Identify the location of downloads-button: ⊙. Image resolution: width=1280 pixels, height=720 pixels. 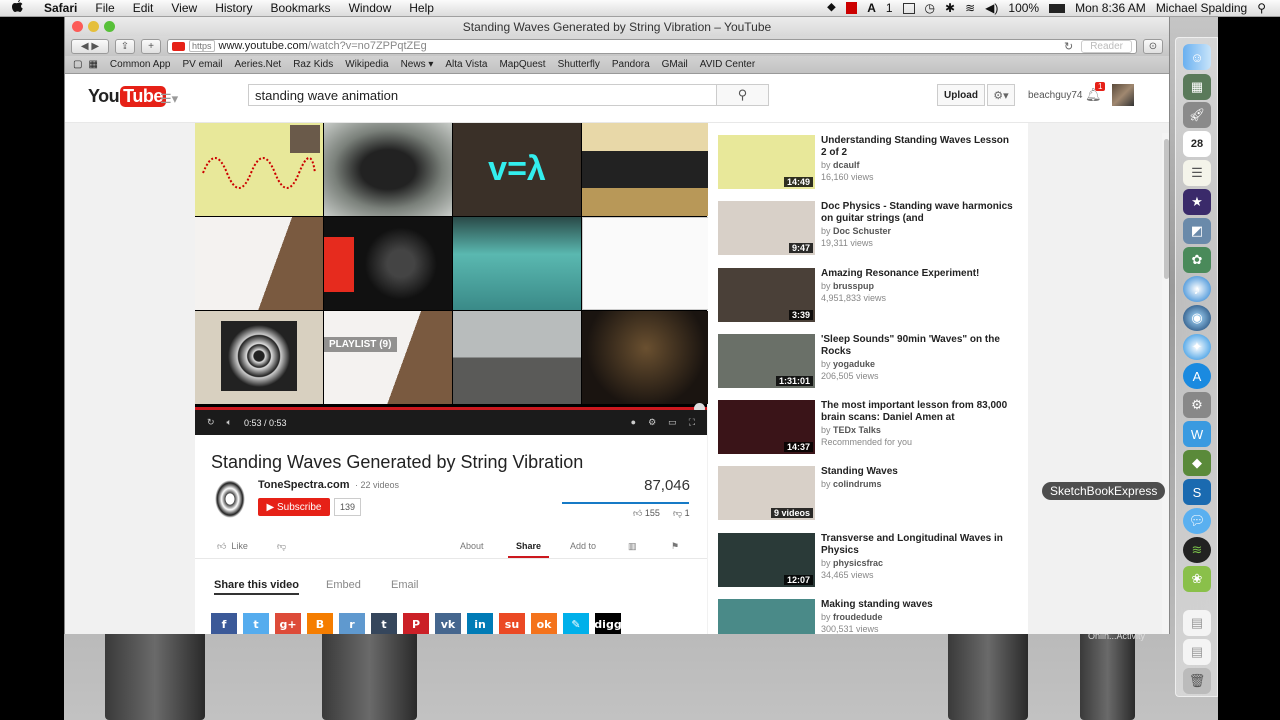
(1153, 46).